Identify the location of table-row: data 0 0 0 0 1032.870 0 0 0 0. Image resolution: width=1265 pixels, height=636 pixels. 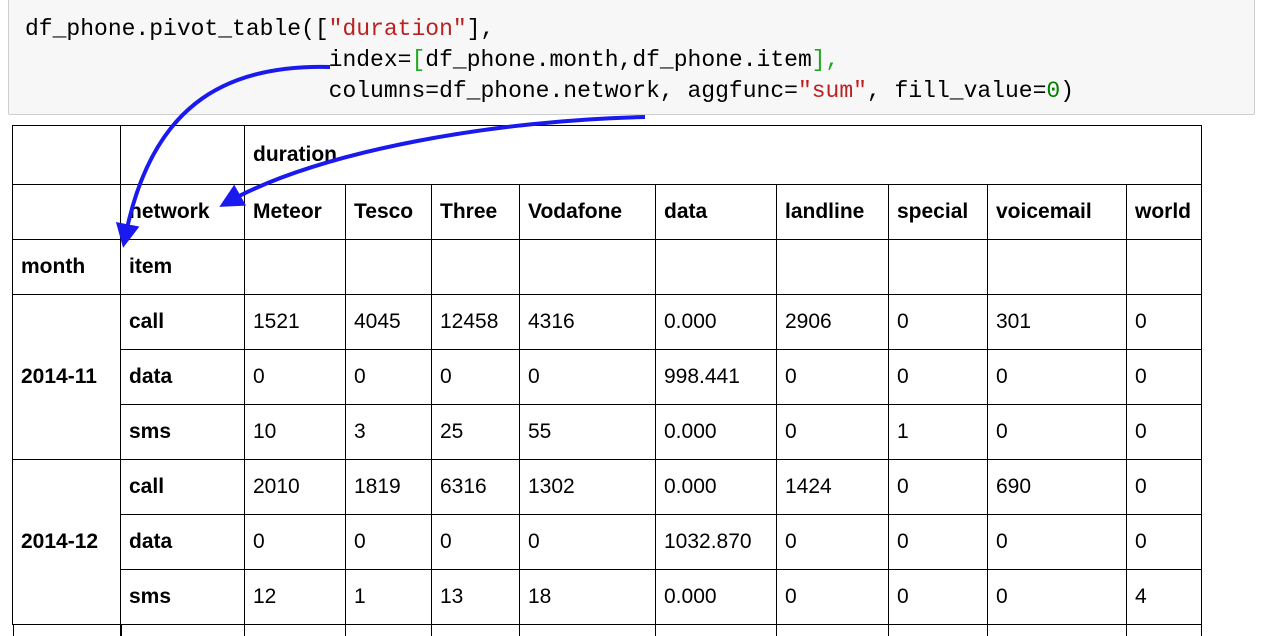
(607, 542).